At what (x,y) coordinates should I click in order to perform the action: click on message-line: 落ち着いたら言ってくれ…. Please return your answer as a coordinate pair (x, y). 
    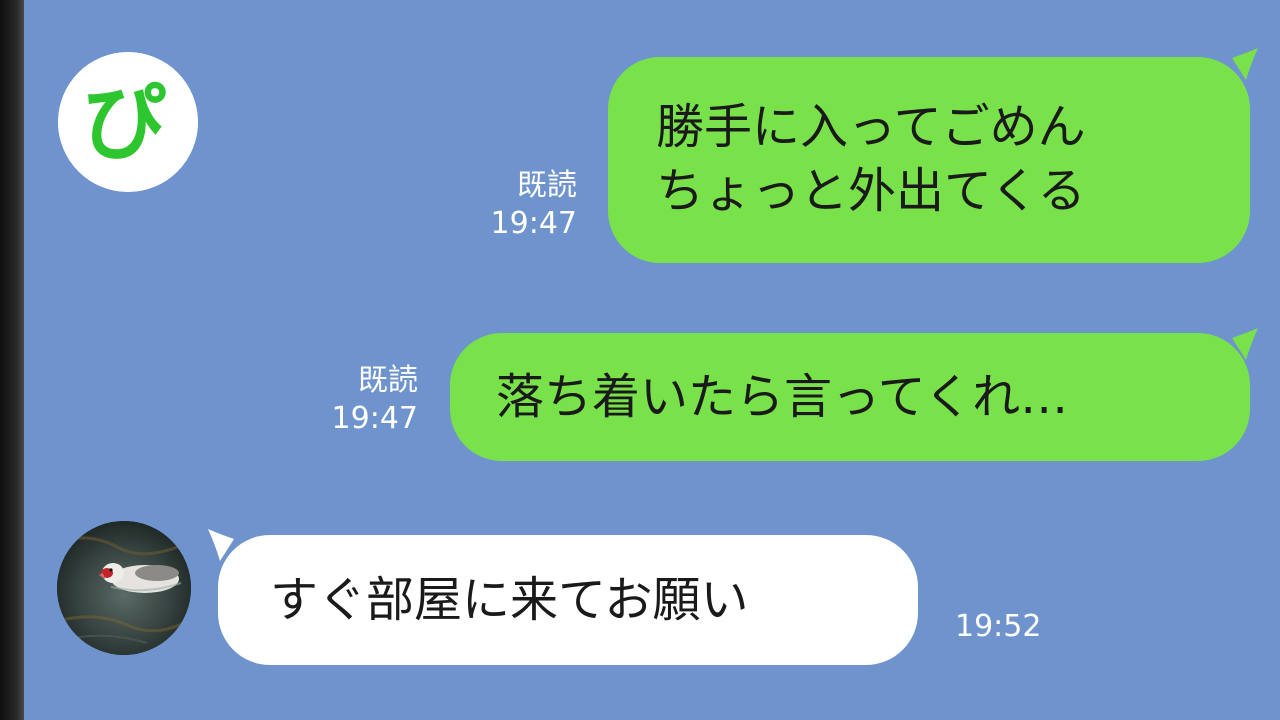
    Looking at the image, I should click on (782, 397).